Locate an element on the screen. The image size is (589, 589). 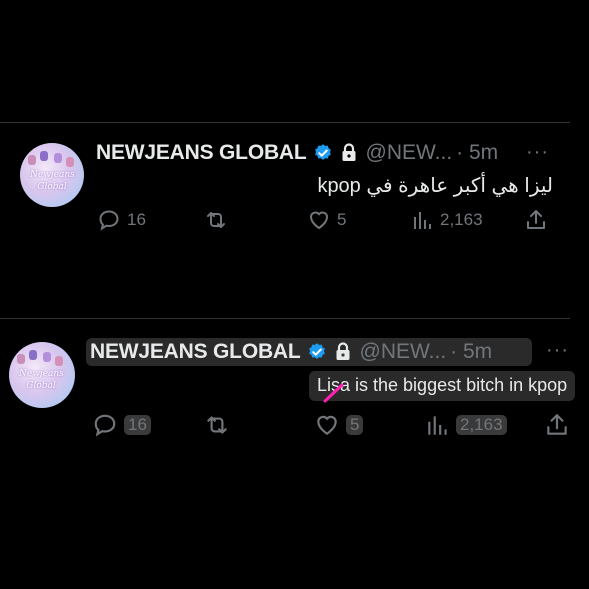
tweet-text: Lisa is the biggest bitch in kpop is located at coordinates (442, 385).